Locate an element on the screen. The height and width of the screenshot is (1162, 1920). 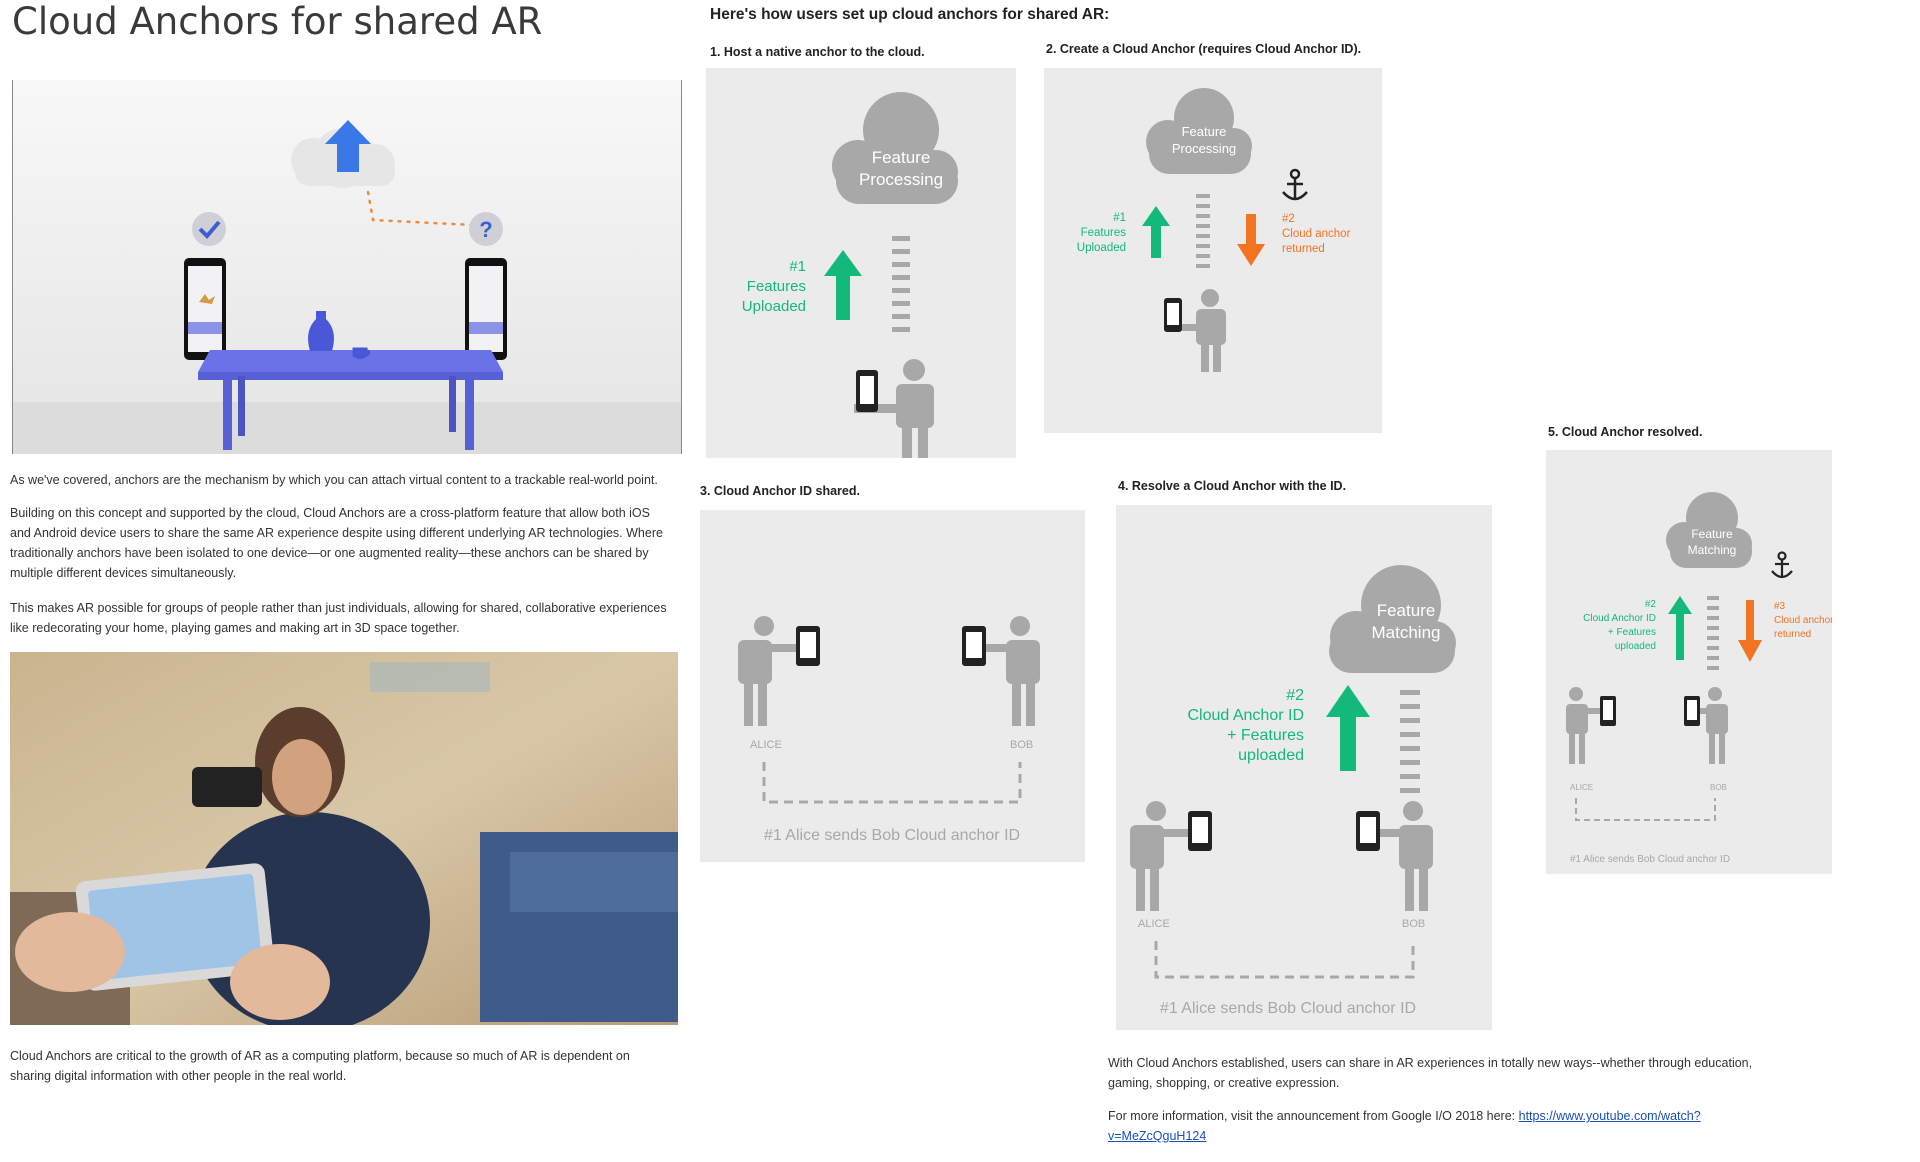
step-1-diagram: Feature Processing #1 Features Uploaded is located at coordinates (861, 263).